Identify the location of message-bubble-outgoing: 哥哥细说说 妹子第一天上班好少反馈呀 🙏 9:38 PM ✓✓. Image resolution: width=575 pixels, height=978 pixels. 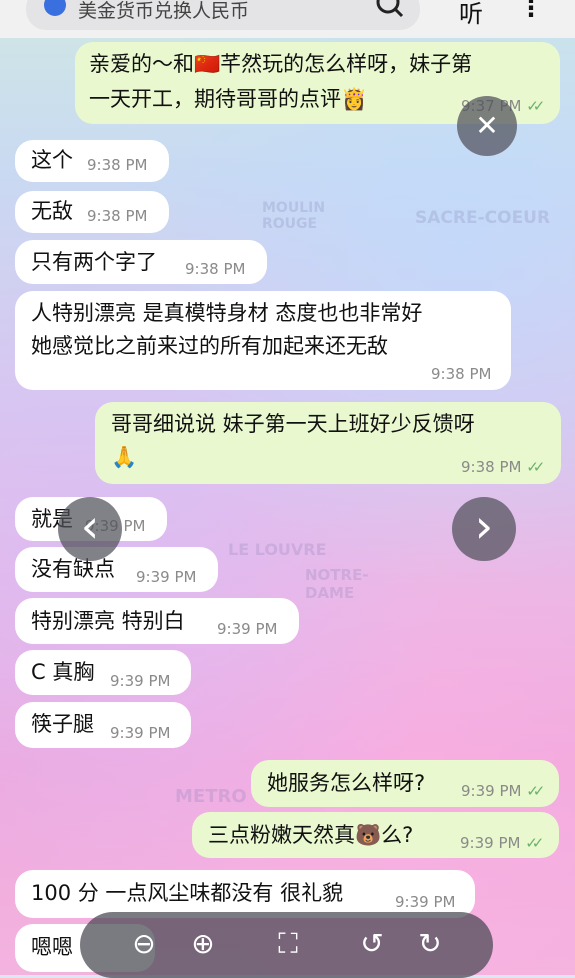
(328, 443).